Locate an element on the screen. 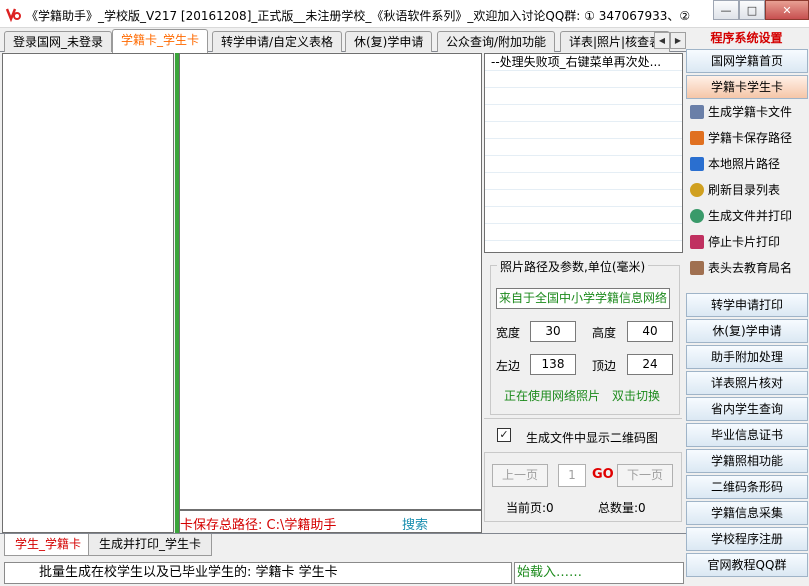  maximize-button: □ is located at coordinates (752, 10).